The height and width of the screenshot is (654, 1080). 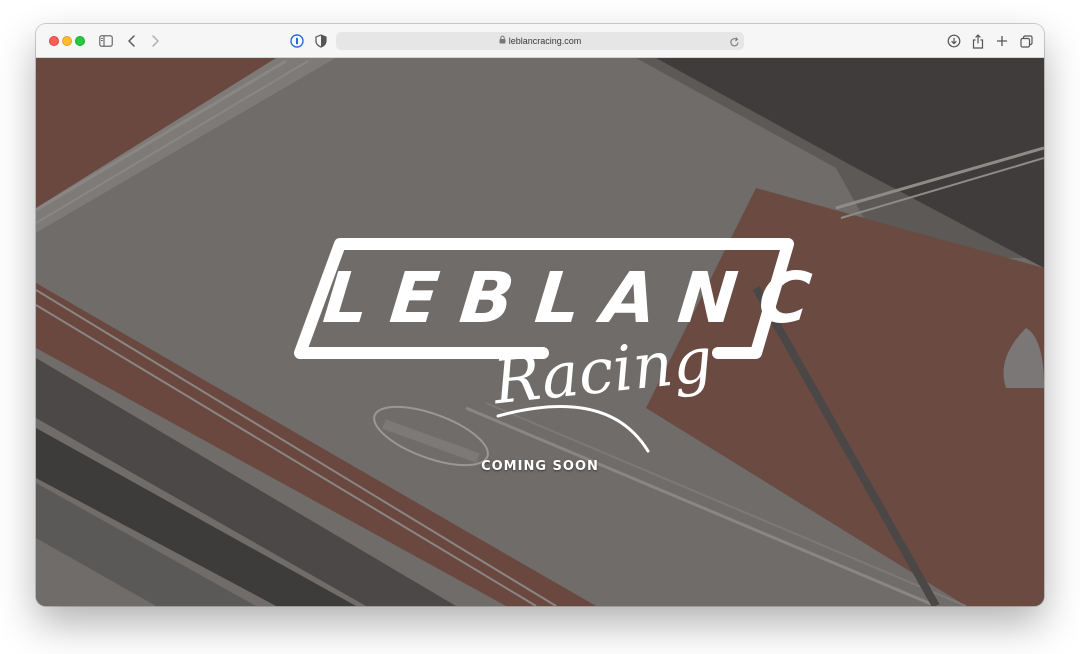 What do you see at coordinates (540, 466) in the screenshot?
I see `coming-soon-text: COMING SOON` at bounding box center [540, 466].